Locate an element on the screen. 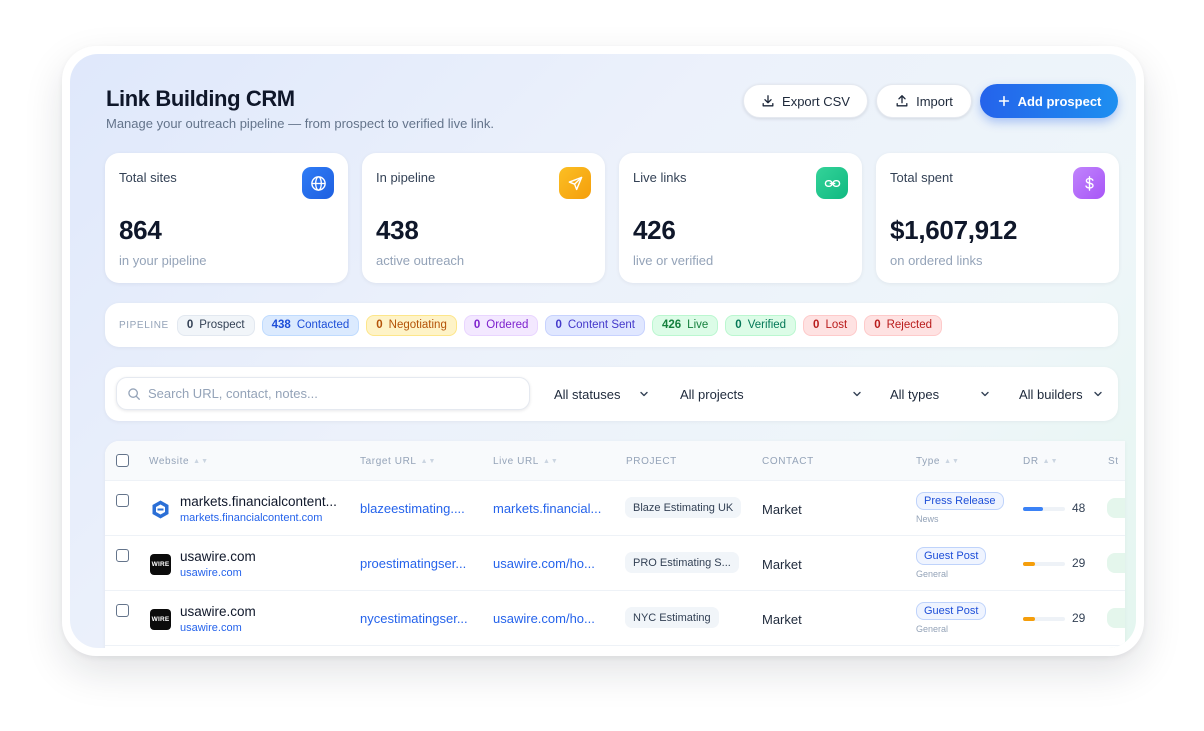 The image size is (1204, 731). financialcontent-logo-icon is located at coordinates (160, 509).